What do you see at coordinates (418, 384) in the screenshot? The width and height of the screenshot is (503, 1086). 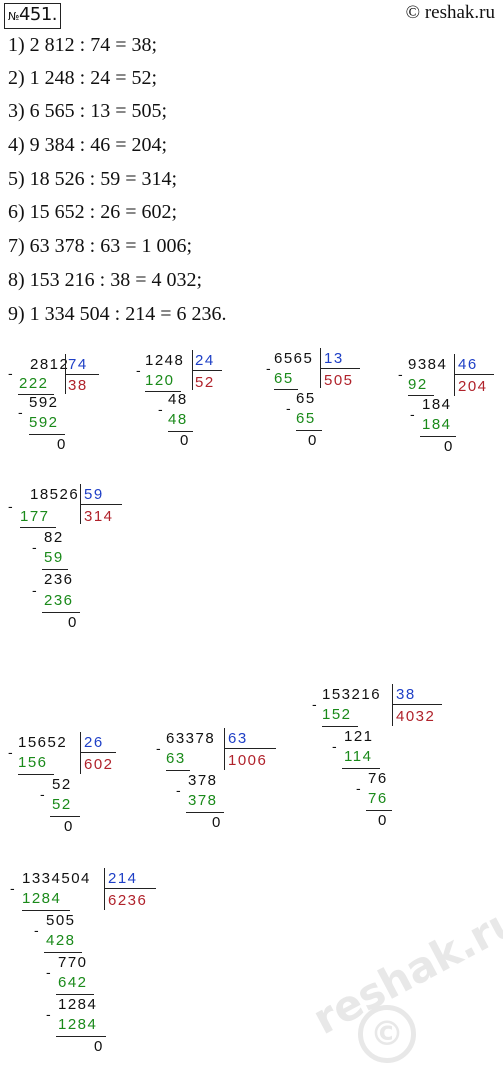 I see `subtrahend: 92` at bounding box center [418, 384].